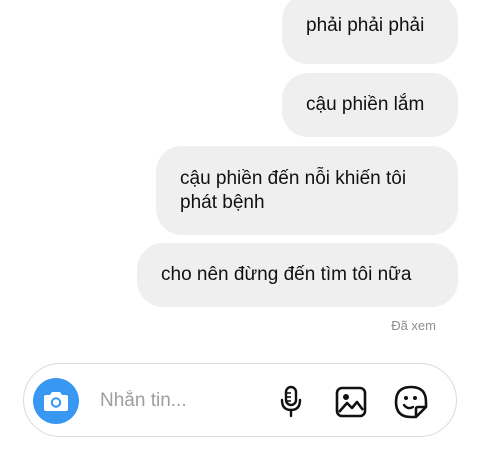 The image size is (480, 461). I want to click on sticker-button, so click(411, 402).